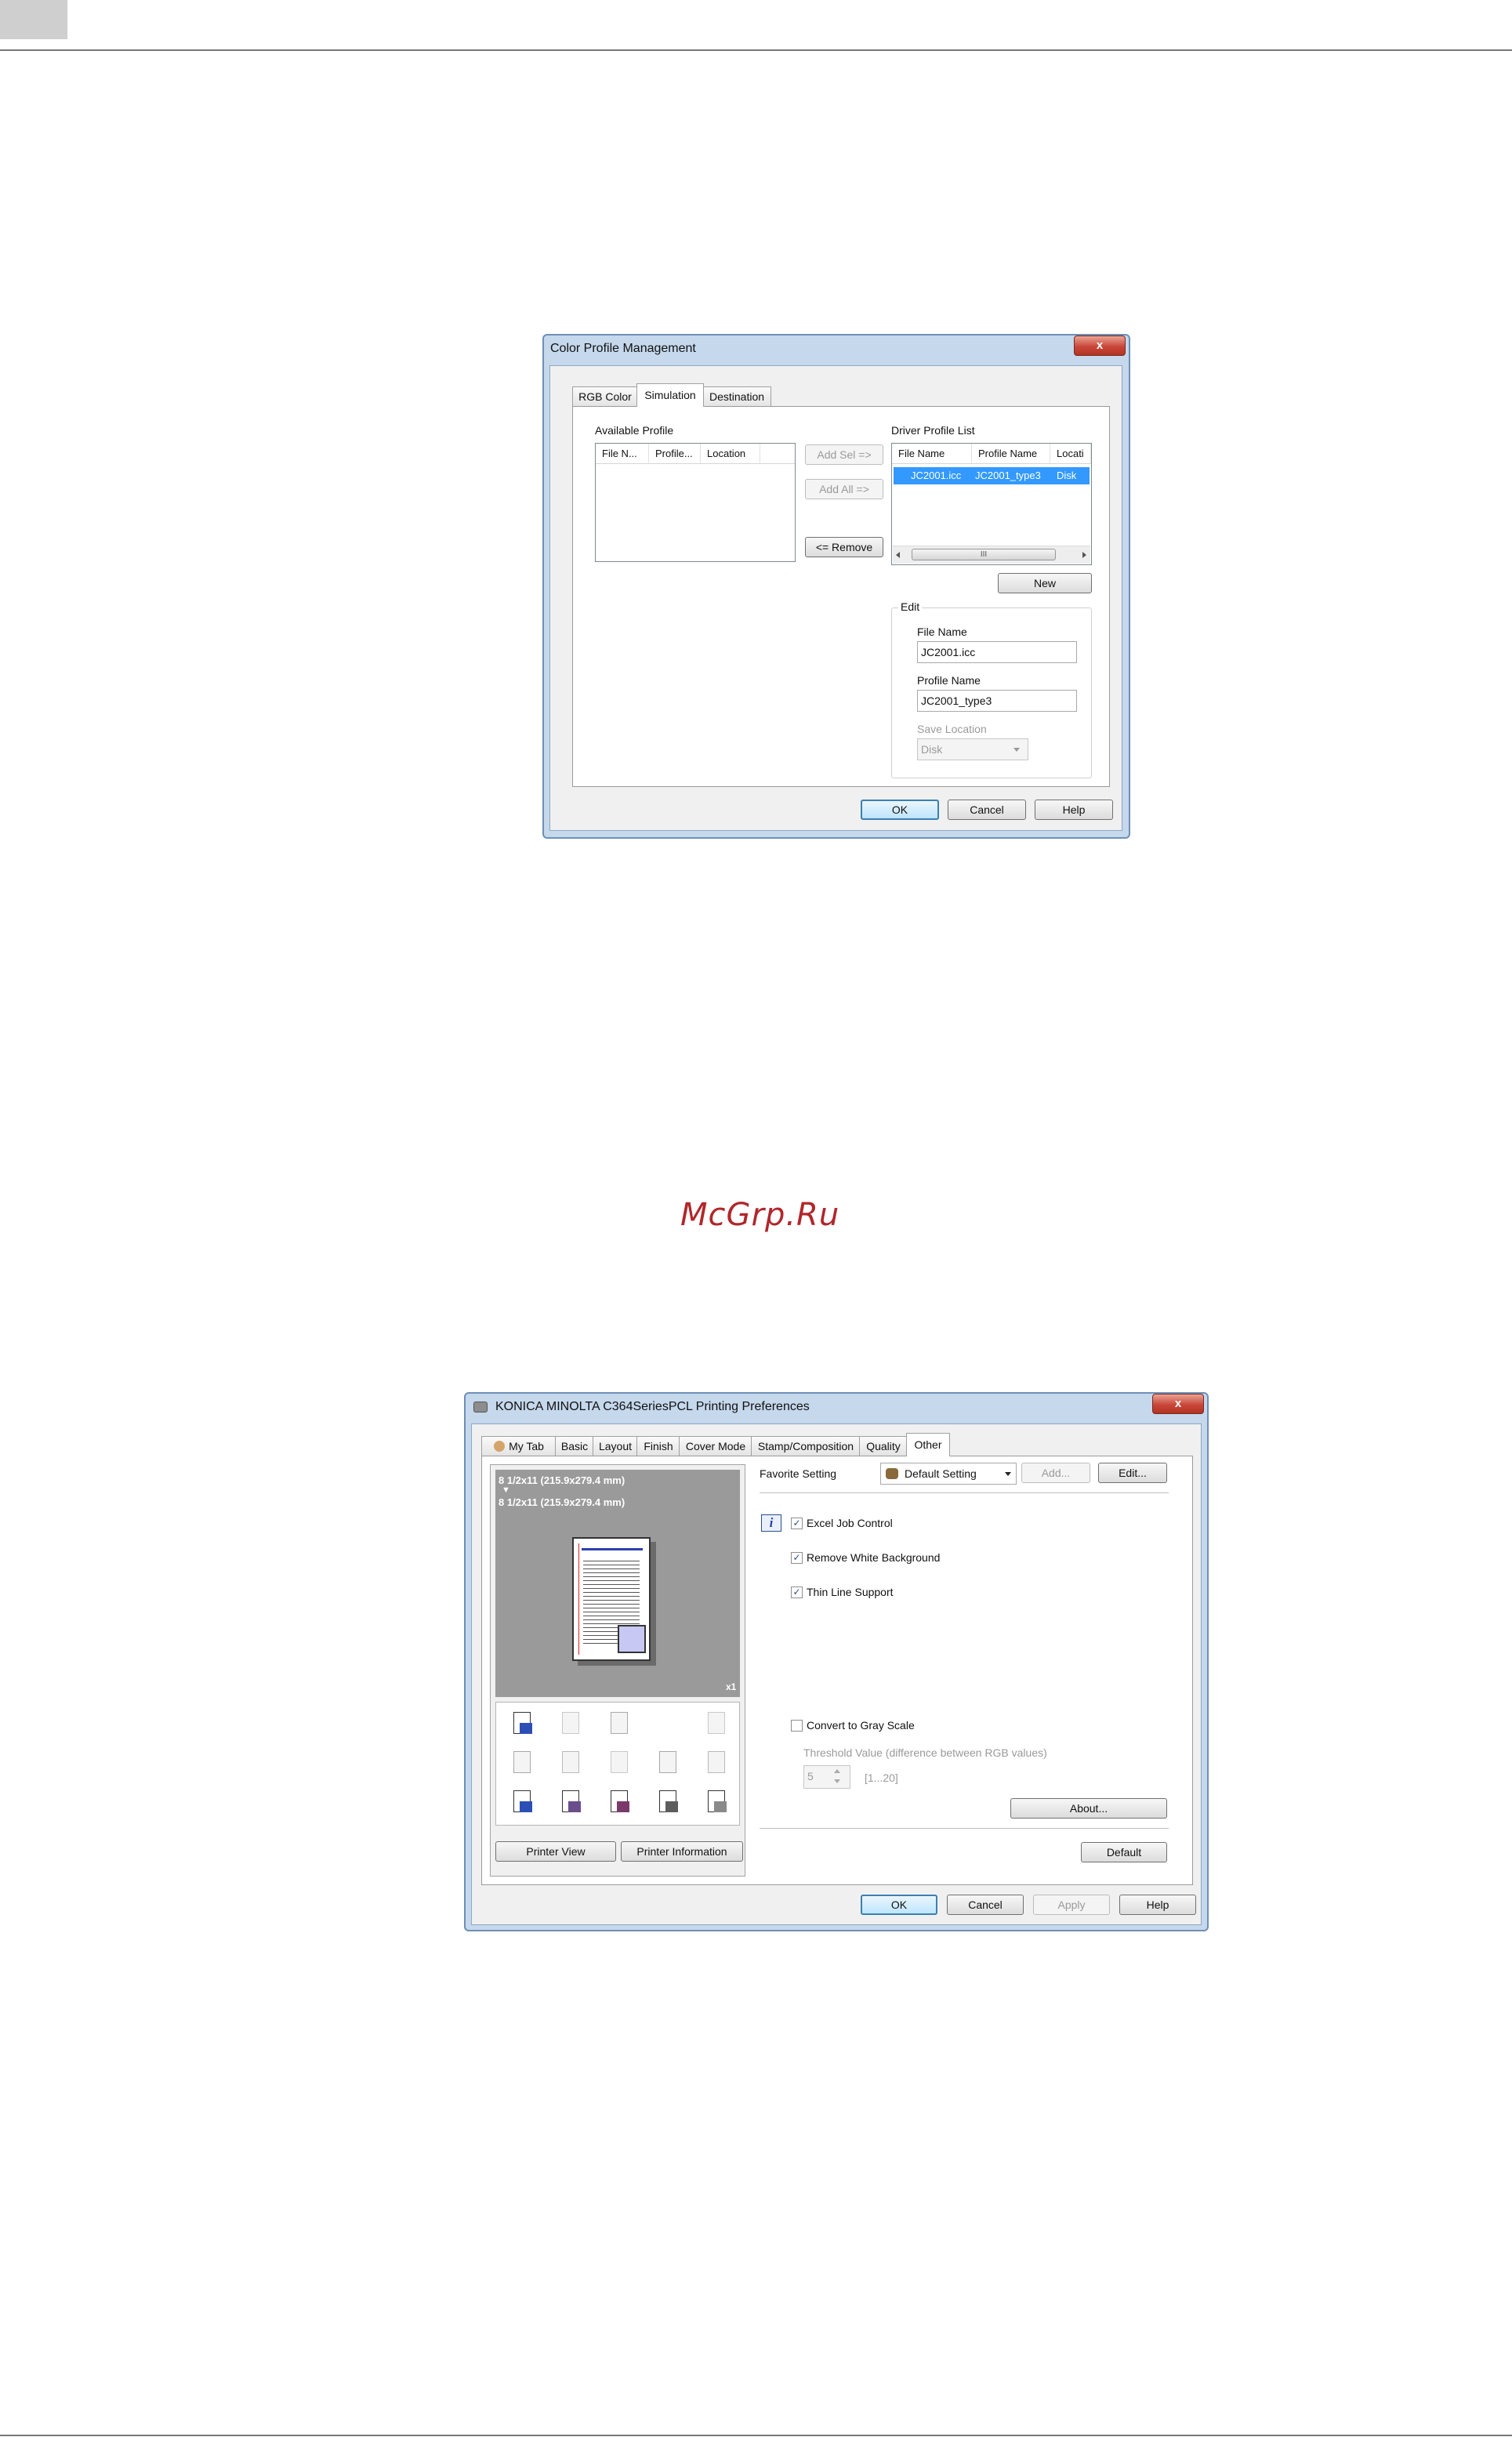 Image resolution: width=1512 pixels, height=2437 pixels. I want to click on color-icon, so click(522, 1802).